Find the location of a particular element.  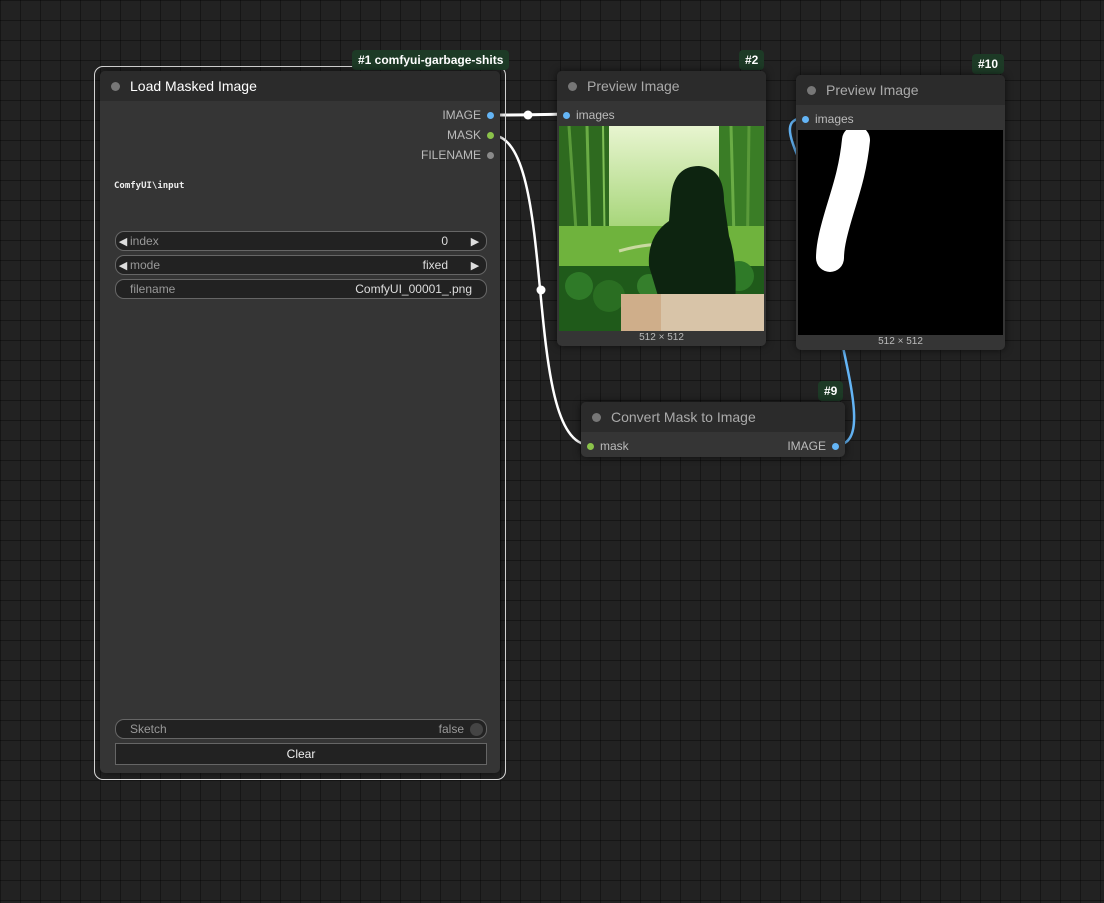

preview-image is located at coordinates (661, 228).